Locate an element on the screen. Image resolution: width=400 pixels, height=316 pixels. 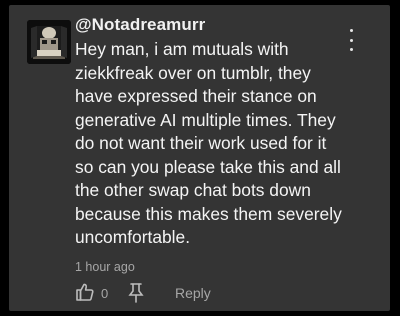
comment-actions: 0 Reply is located at coordinates (175, 293).